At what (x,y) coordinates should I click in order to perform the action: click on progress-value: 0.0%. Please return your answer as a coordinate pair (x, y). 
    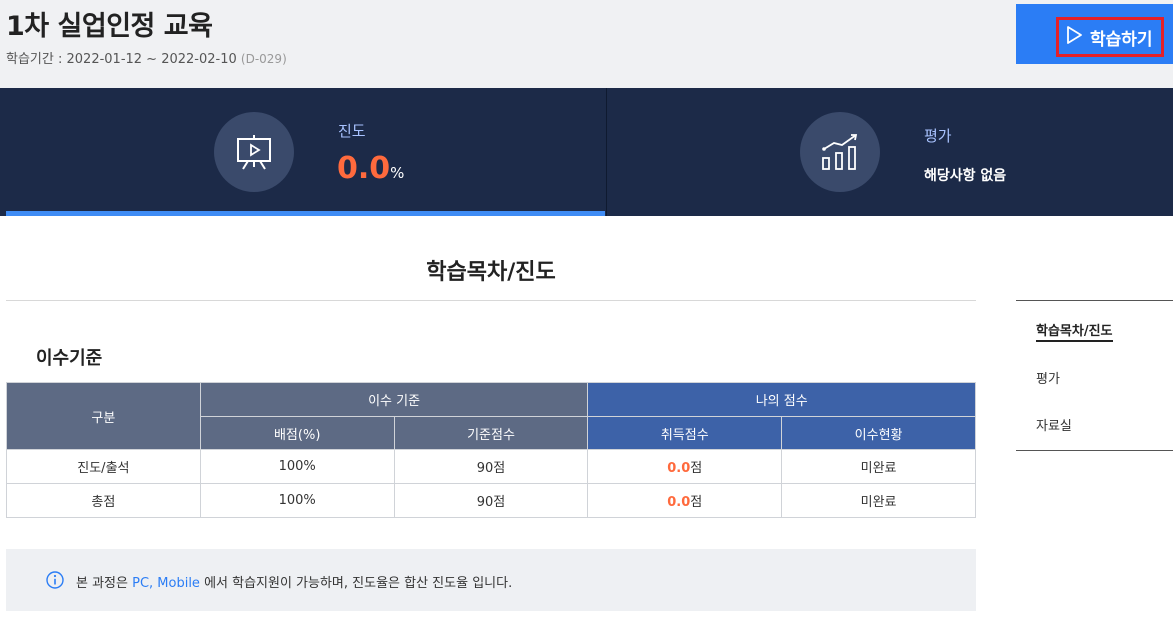
    Looking at the image, I should click on (370, 168).